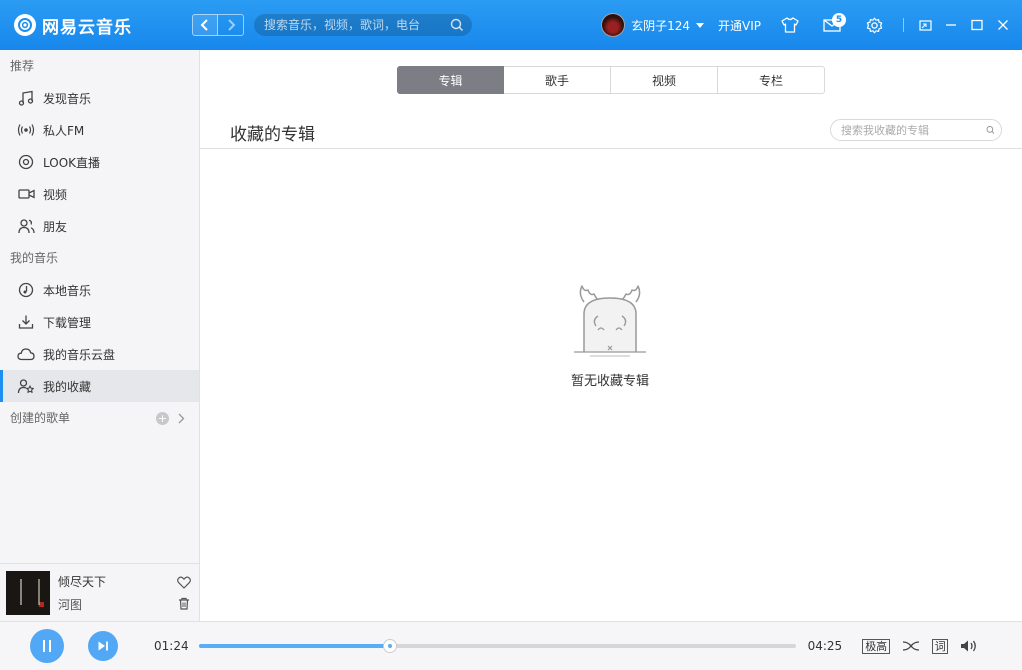  What do you see at coordinates (940, 646) in the screenshot?
I see `lyrics-button: 词` at bounding box center [940, 646].